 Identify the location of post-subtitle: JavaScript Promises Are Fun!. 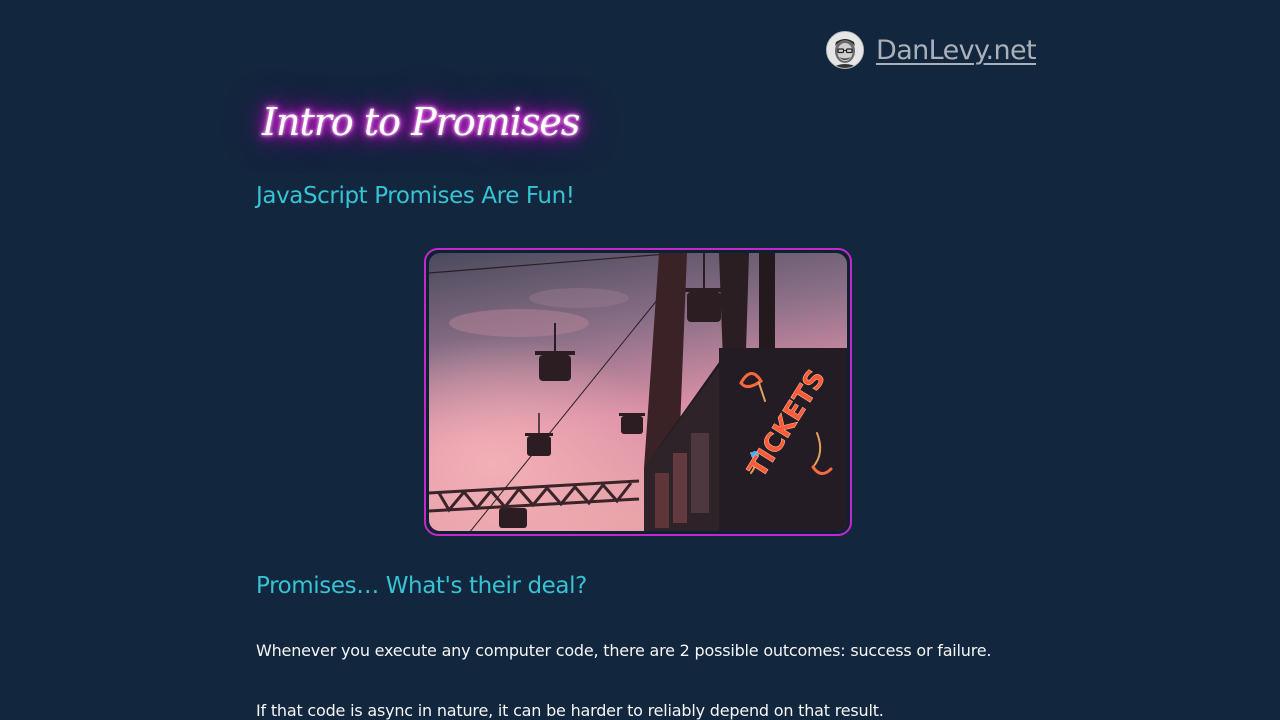
(415, 196).